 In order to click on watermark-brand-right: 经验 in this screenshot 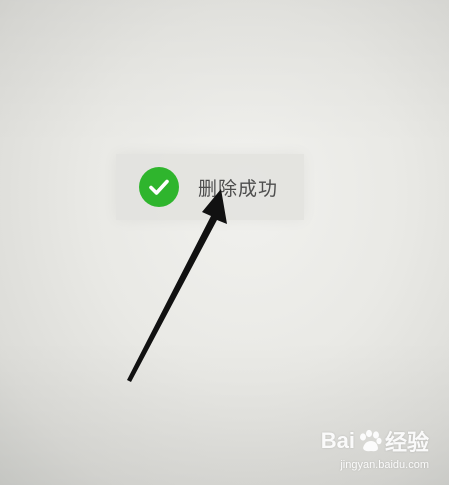, I will do `click(406, 442)`.